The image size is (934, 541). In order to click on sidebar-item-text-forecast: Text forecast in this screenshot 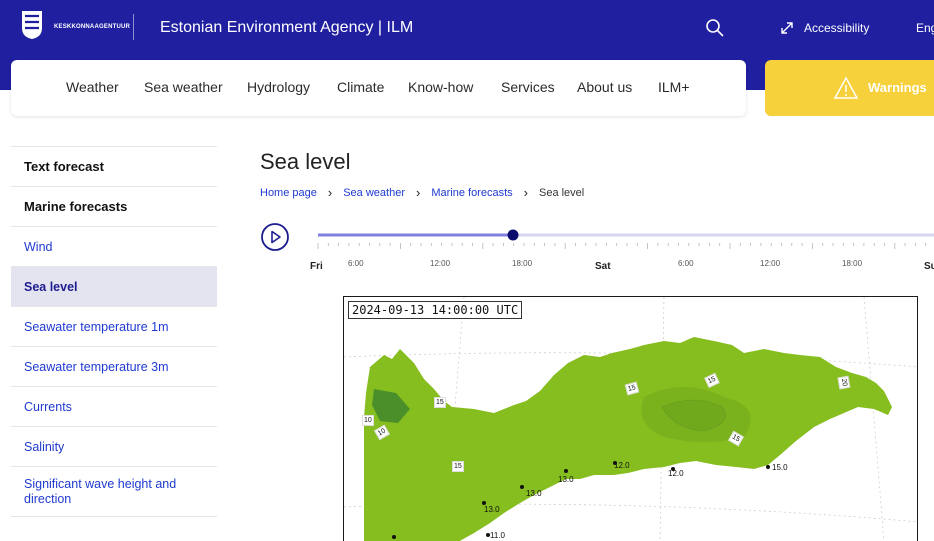, I will do `click(114, 167)`.